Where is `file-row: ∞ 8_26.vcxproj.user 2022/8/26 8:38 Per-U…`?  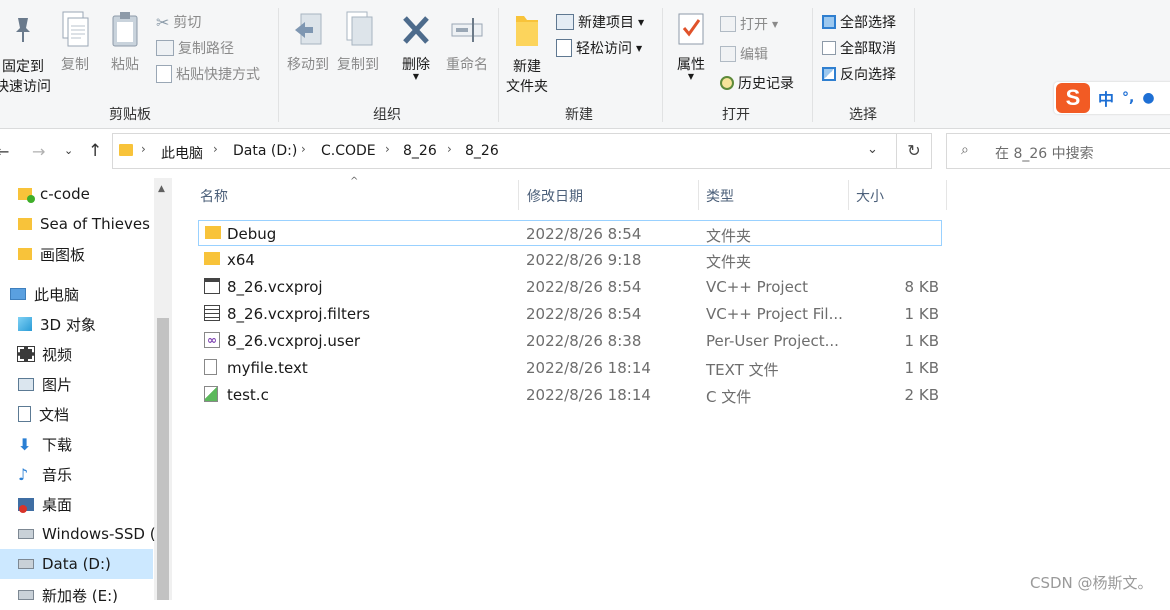
file-row: ∞ 8_26.vcxproj.user 2022/8/26 8:38 Per-U… is located at coordinates (570, 341).